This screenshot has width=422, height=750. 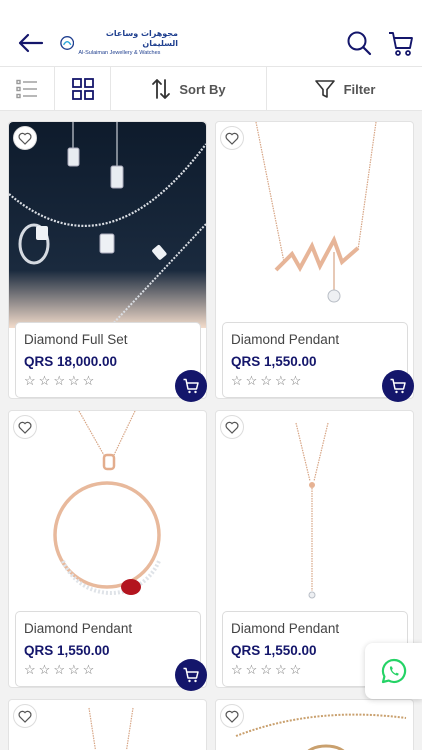 I want to click on product-name: Diamond Full Set, so click(x=76, y=339).